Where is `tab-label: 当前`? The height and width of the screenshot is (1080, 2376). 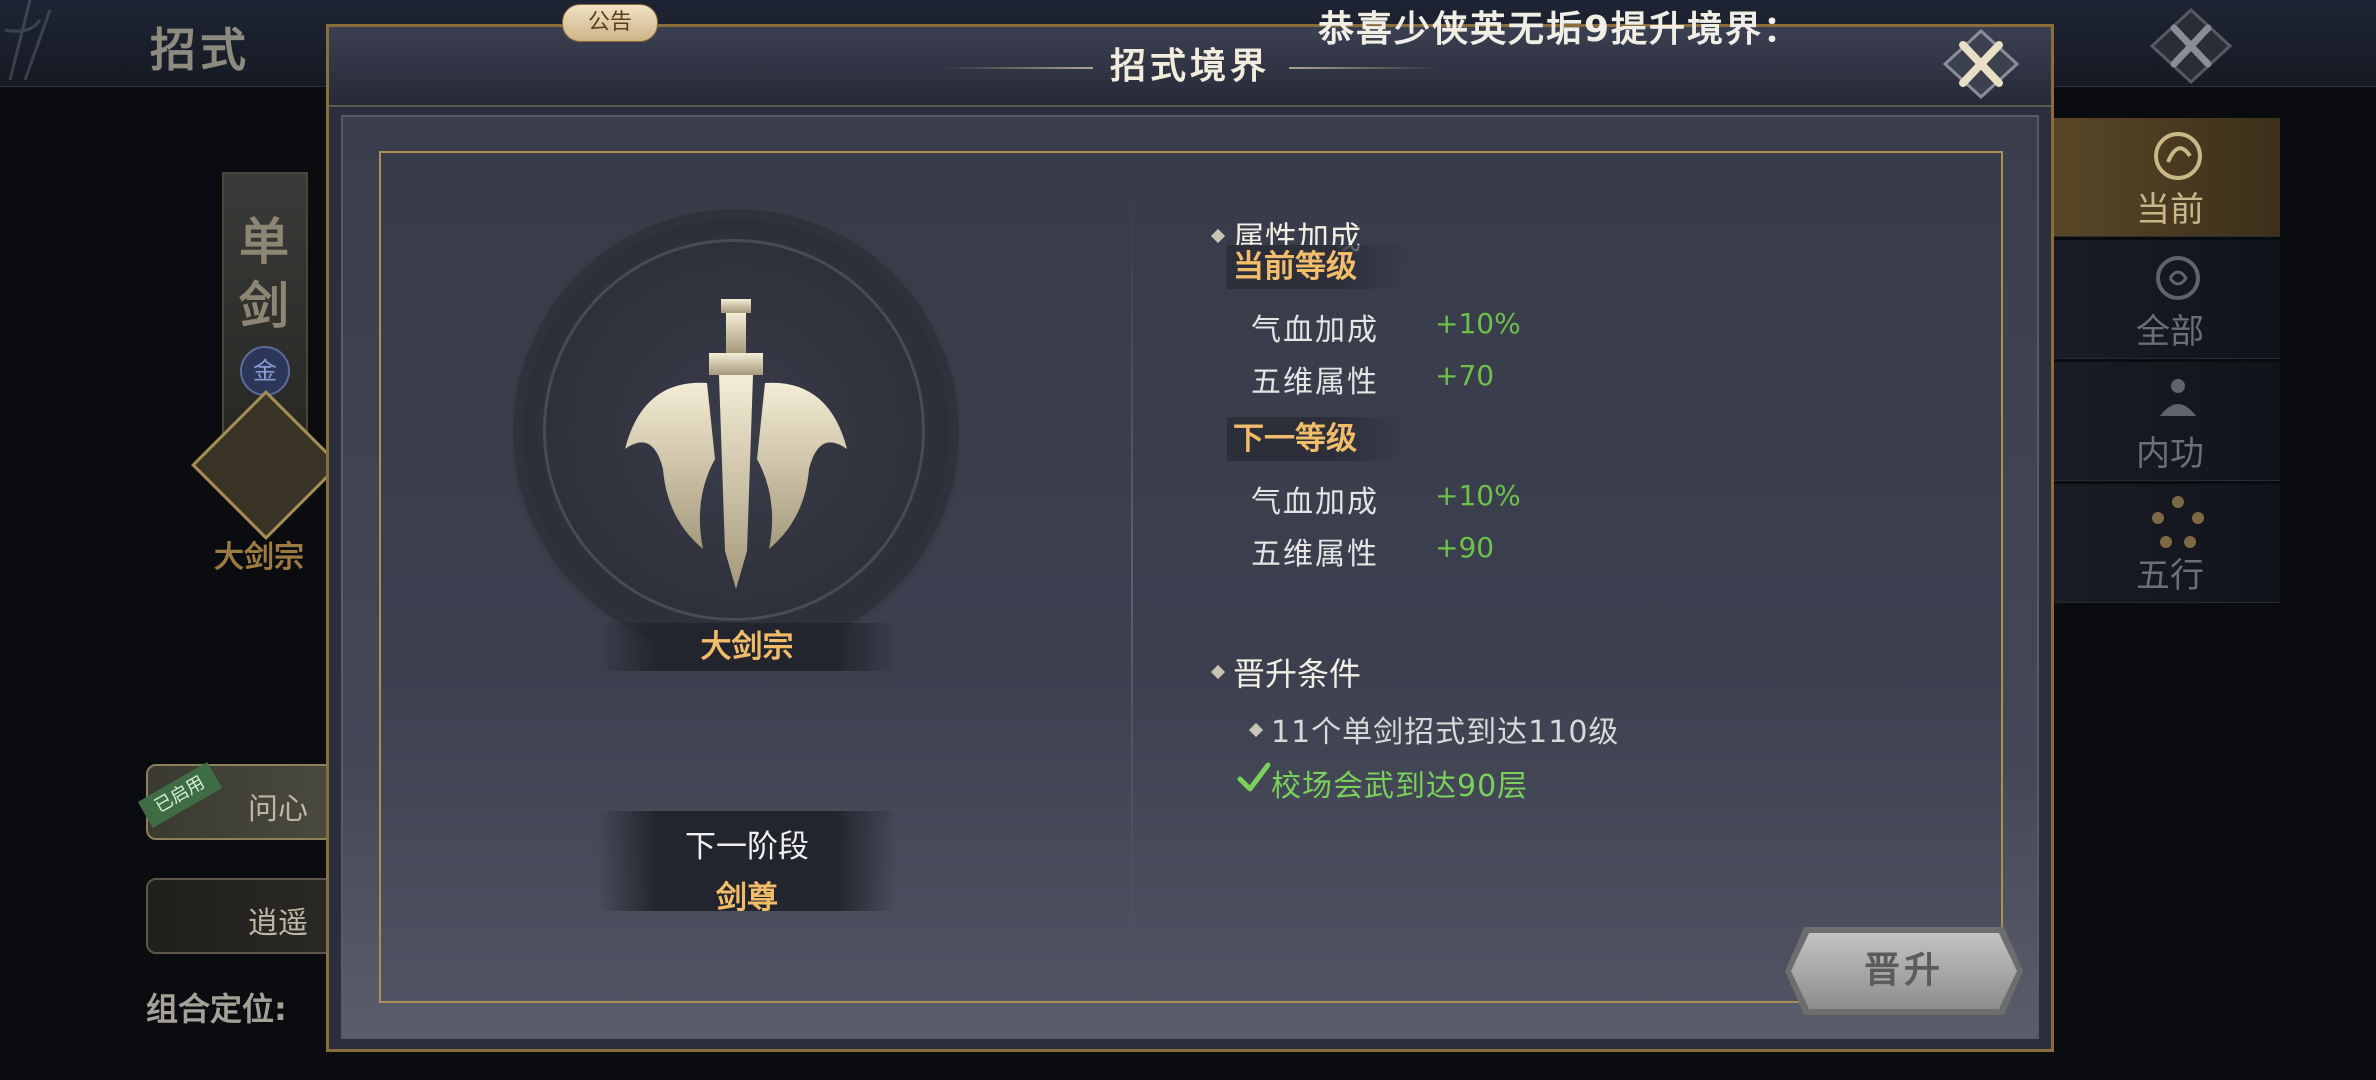
tab-label: 当前 is located at coordinates (2170, 210).